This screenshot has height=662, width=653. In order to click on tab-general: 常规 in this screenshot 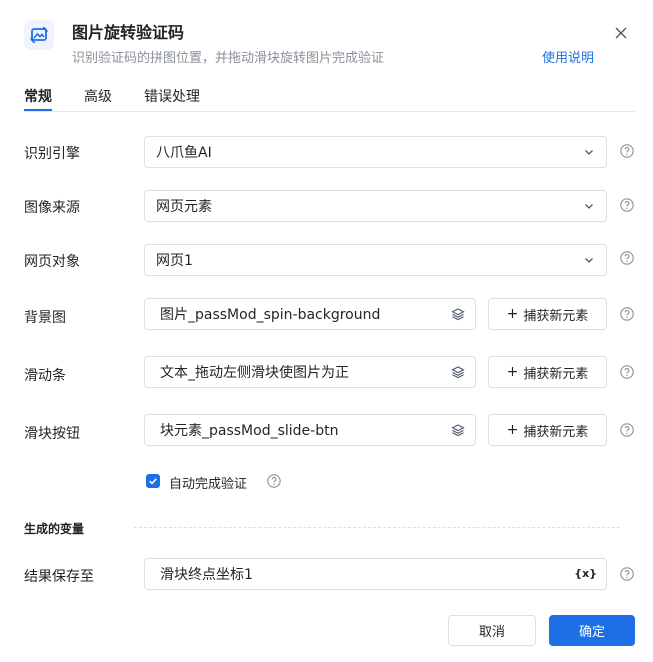, I will do `click(38, 96)`.